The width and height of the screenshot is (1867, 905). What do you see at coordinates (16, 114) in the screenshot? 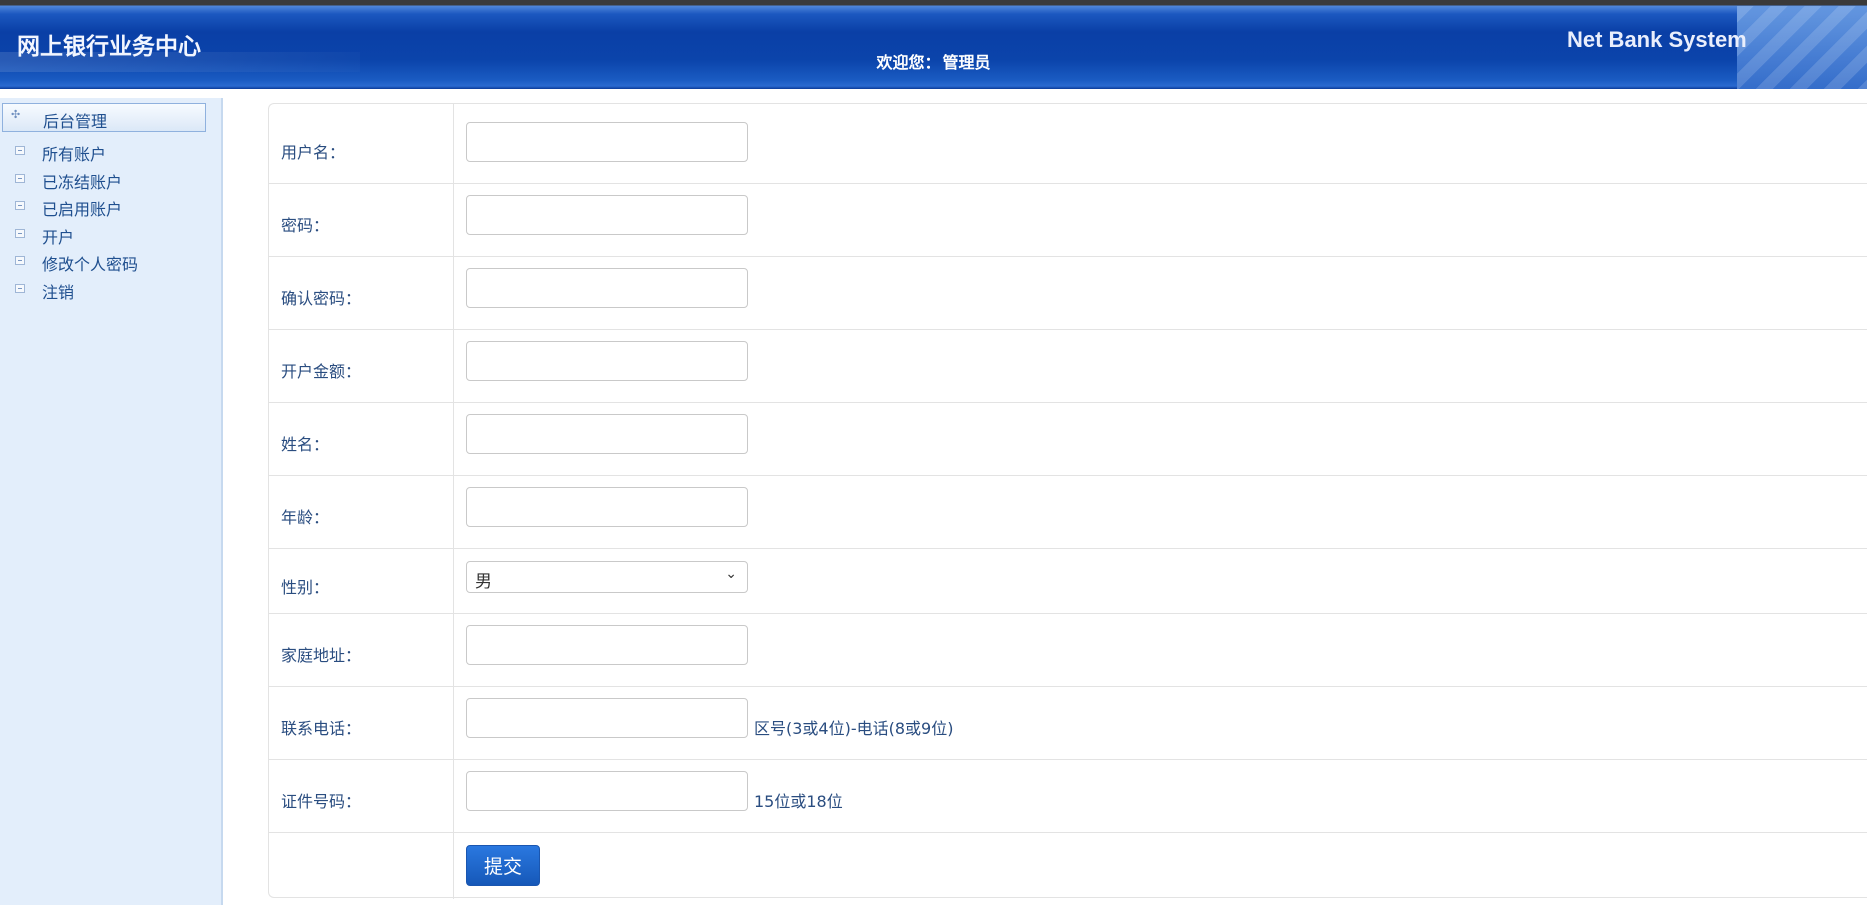
I see `expand-icon: ✣` at bounding box center [16, 114].